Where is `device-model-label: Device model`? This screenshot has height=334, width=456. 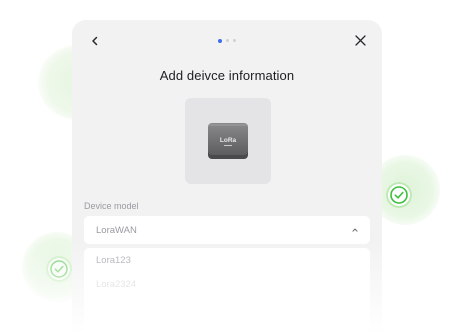 device-model-label: Device model is located at coordinates (111, 206).